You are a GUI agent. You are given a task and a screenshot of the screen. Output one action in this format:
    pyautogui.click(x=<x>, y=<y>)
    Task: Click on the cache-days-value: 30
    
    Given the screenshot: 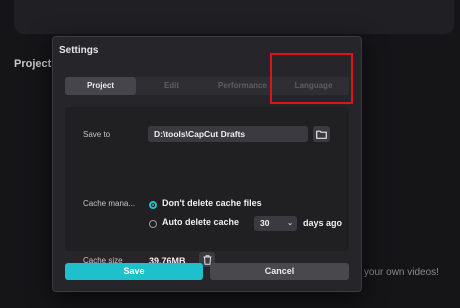 What is the action you would take?
    pyautogui.click(x=265, y=223)
    